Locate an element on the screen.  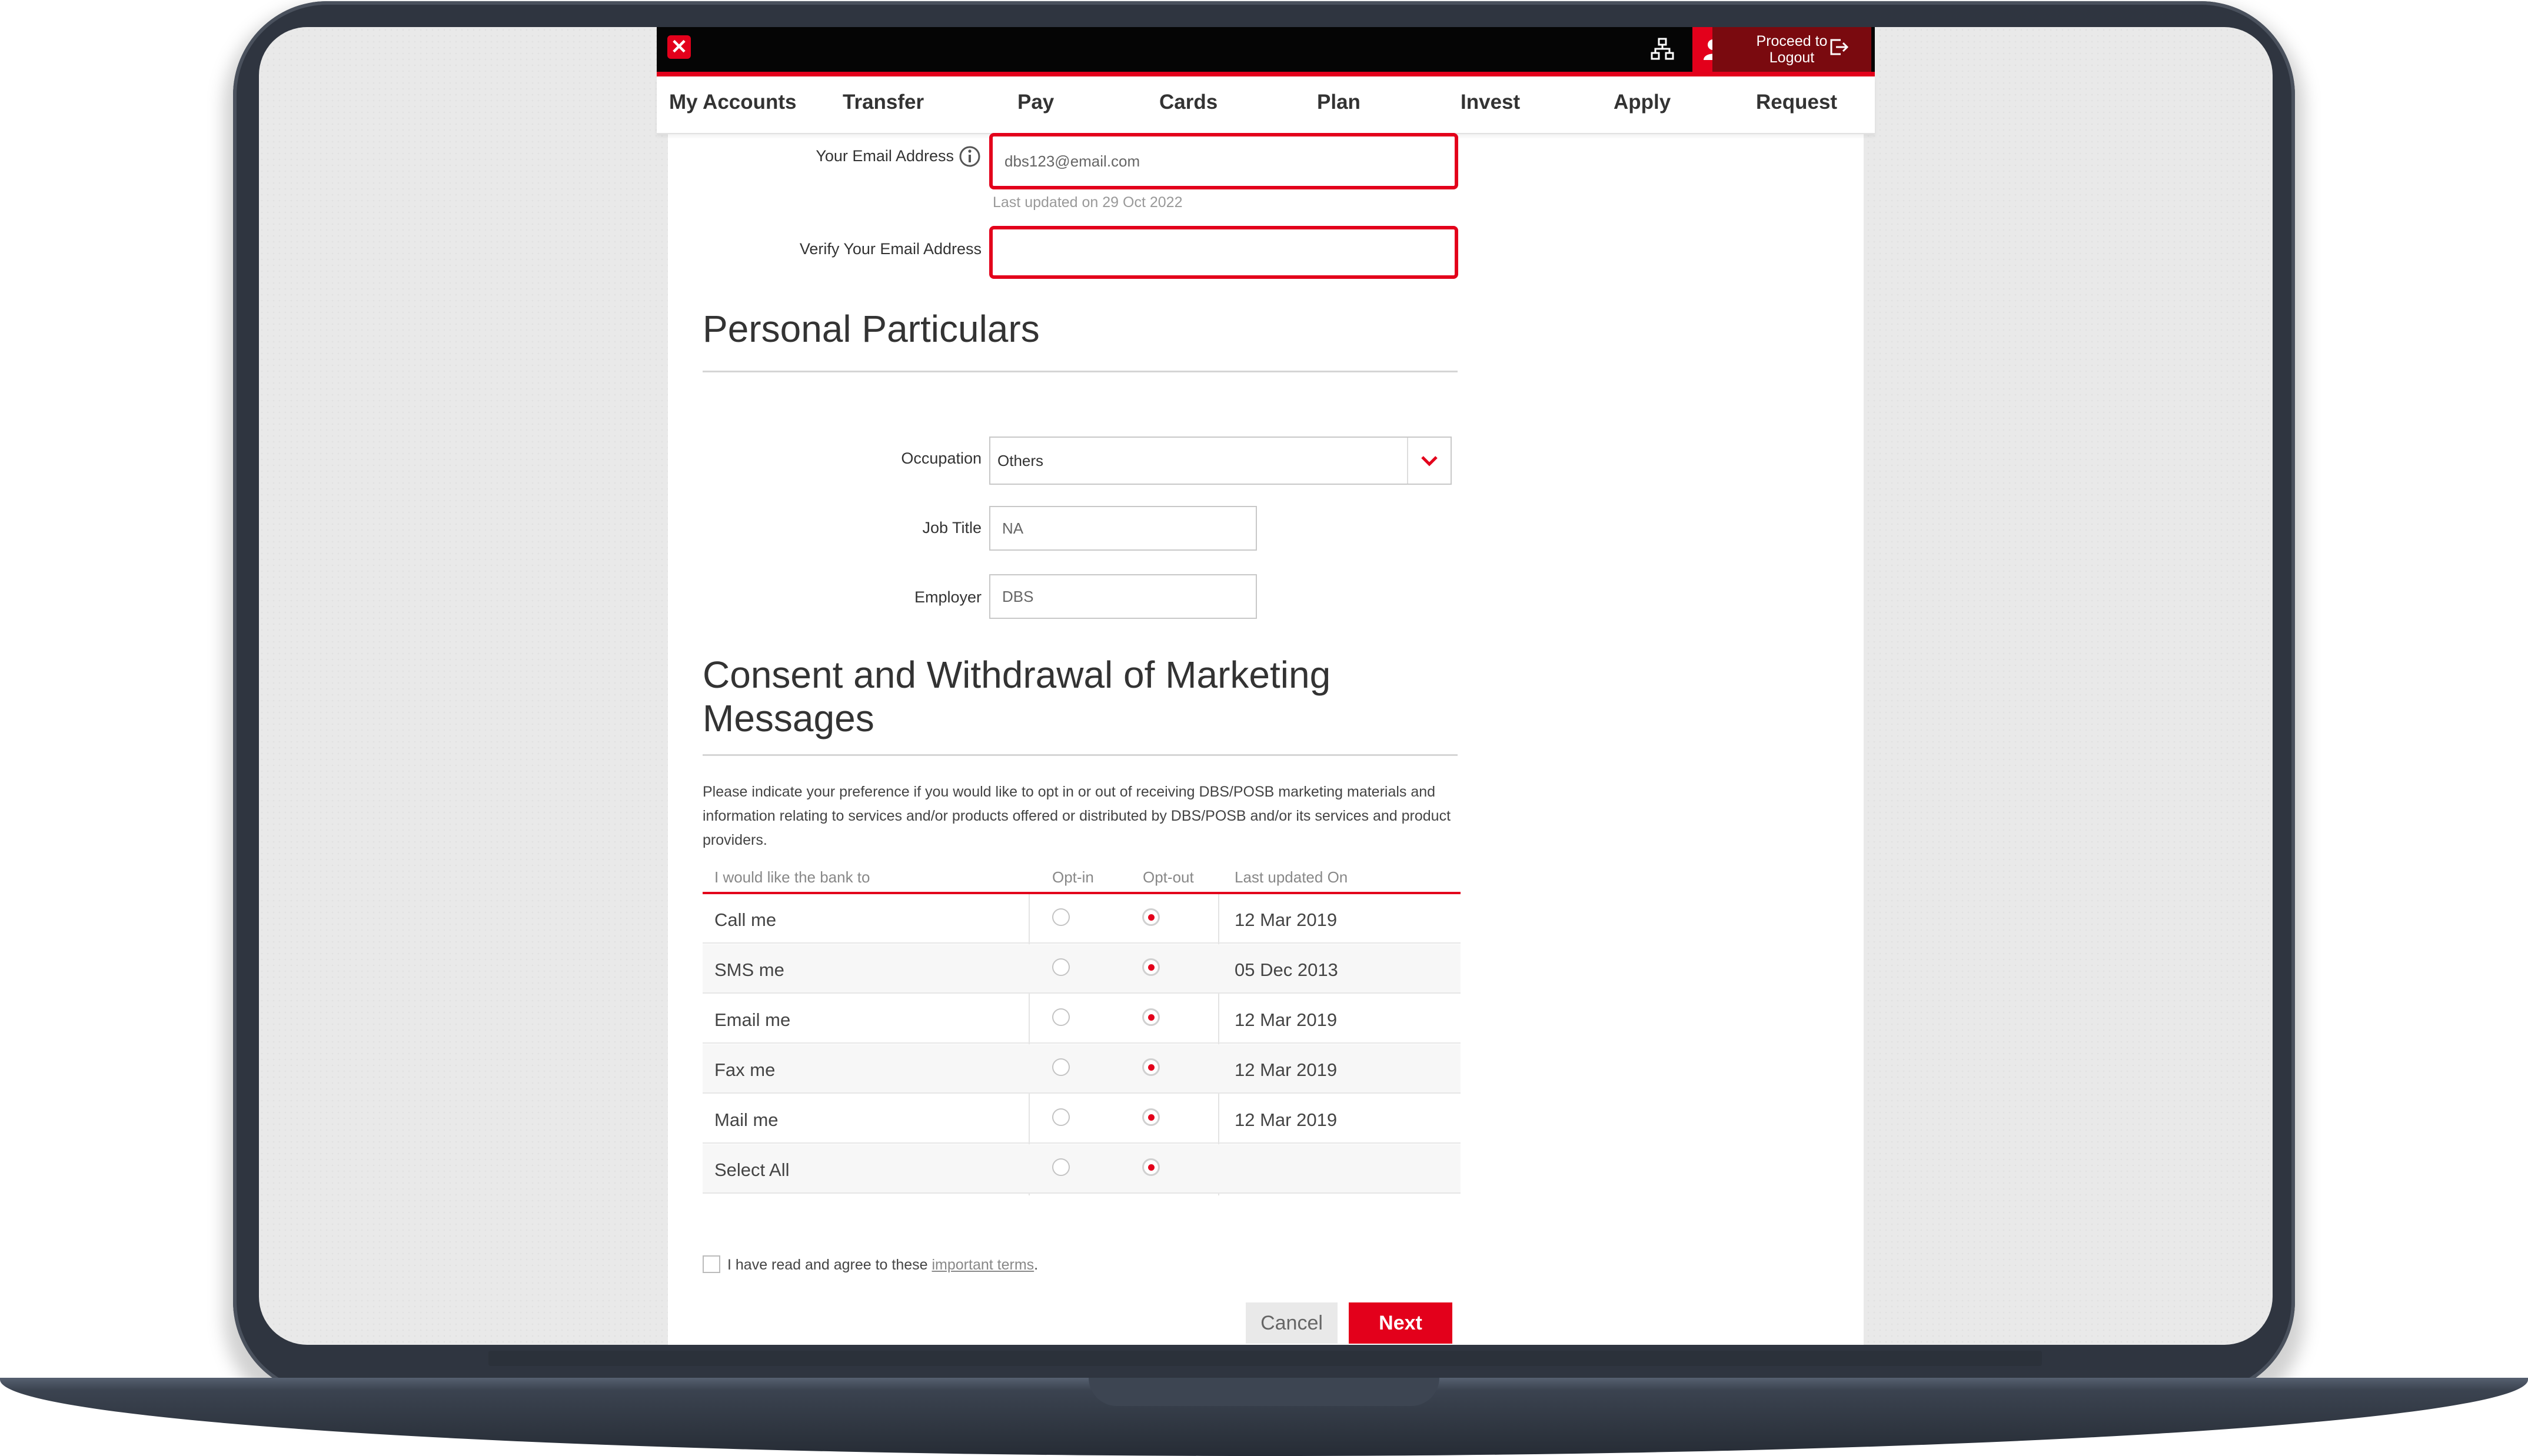
row-label: Select All is located at coordinates (752, 1170).